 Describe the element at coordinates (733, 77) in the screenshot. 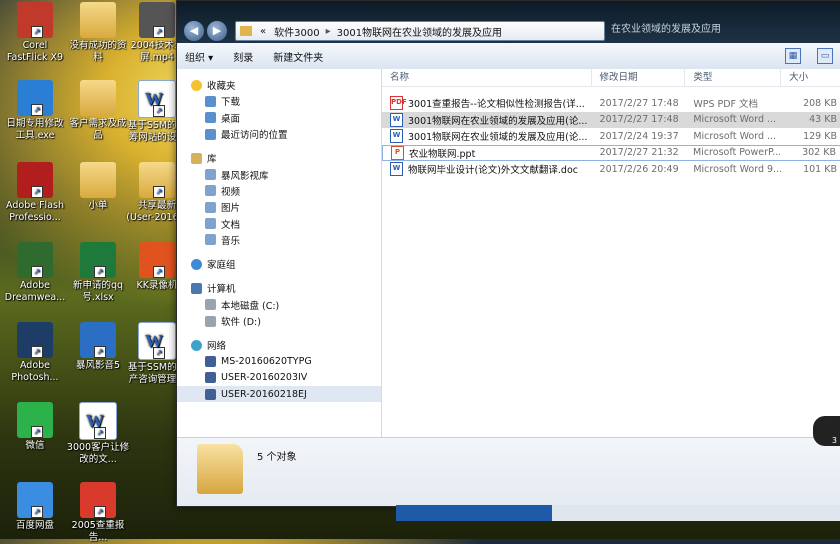

I see `column-type: 类型` at that location.